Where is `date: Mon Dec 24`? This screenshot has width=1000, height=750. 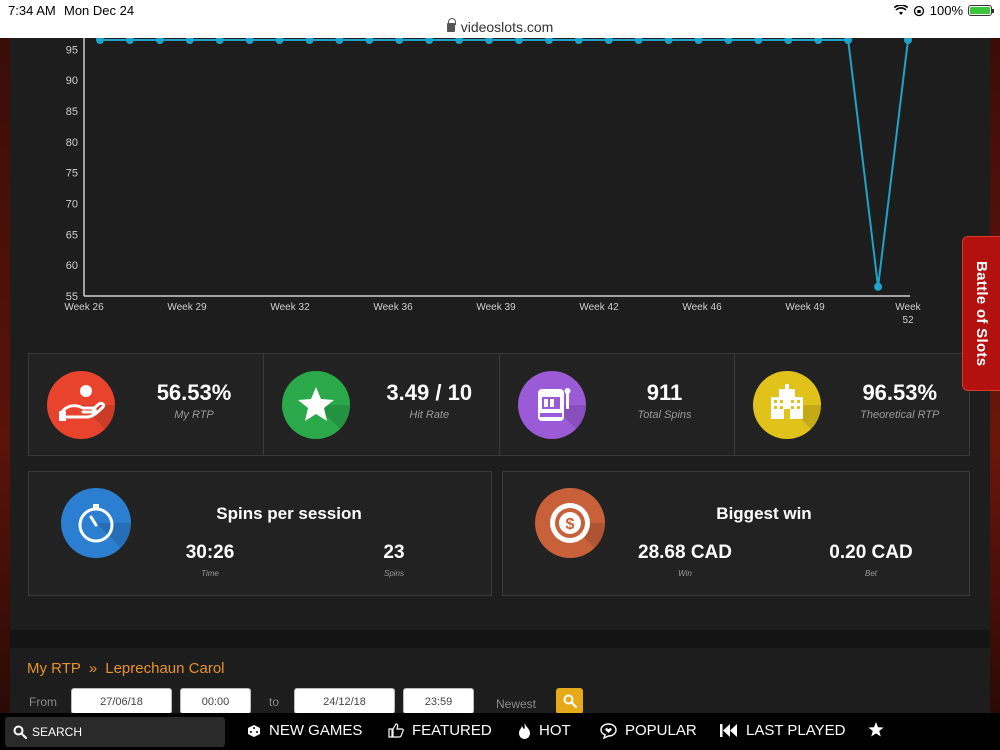
date: Mon Dec 24 is located at coordinates (99, 10).